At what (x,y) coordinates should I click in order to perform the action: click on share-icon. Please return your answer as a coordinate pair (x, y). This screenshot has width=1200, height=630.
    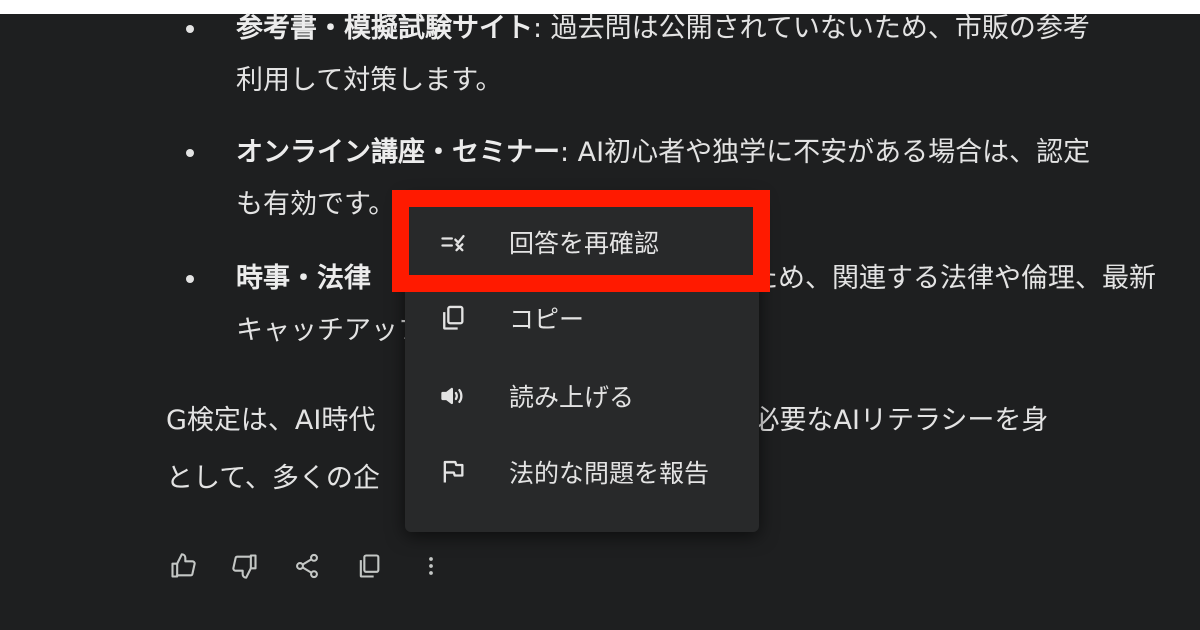
    Looking at the image, I should click on (307, 566).